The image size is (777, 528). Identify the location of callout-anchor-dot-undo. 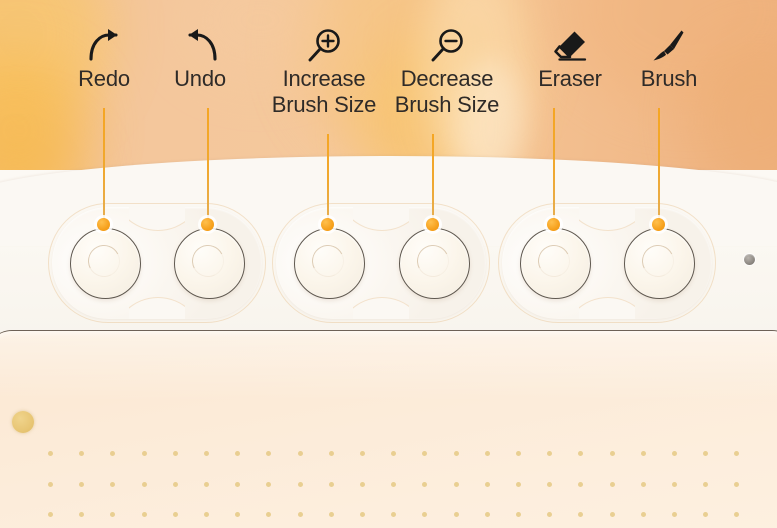
(207, 224).